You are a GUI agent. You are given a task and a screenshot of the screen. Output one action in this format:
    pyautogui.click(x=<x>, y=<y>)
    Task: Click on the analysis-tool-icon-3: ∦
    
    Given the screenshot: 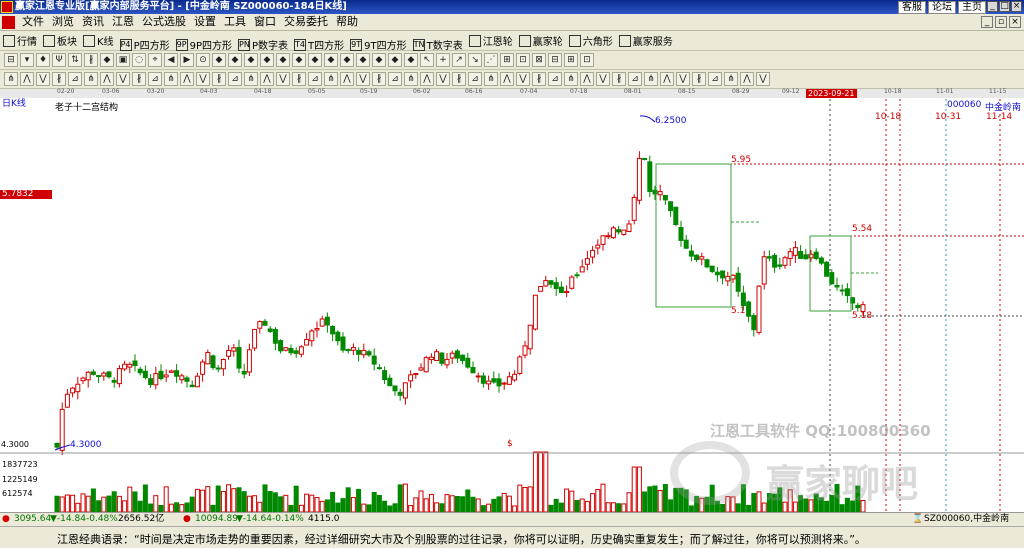 What is the action you would take?
    pyautogui.click(x=59, y=79)
    